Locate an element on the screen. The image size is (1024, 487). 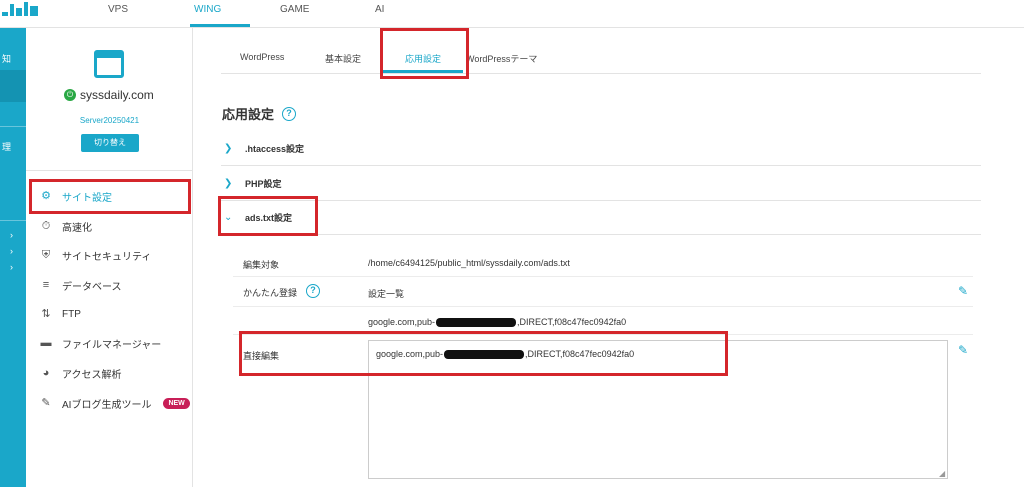
easy-register-label: かんたん登録 is located at coordinates (270, 293).